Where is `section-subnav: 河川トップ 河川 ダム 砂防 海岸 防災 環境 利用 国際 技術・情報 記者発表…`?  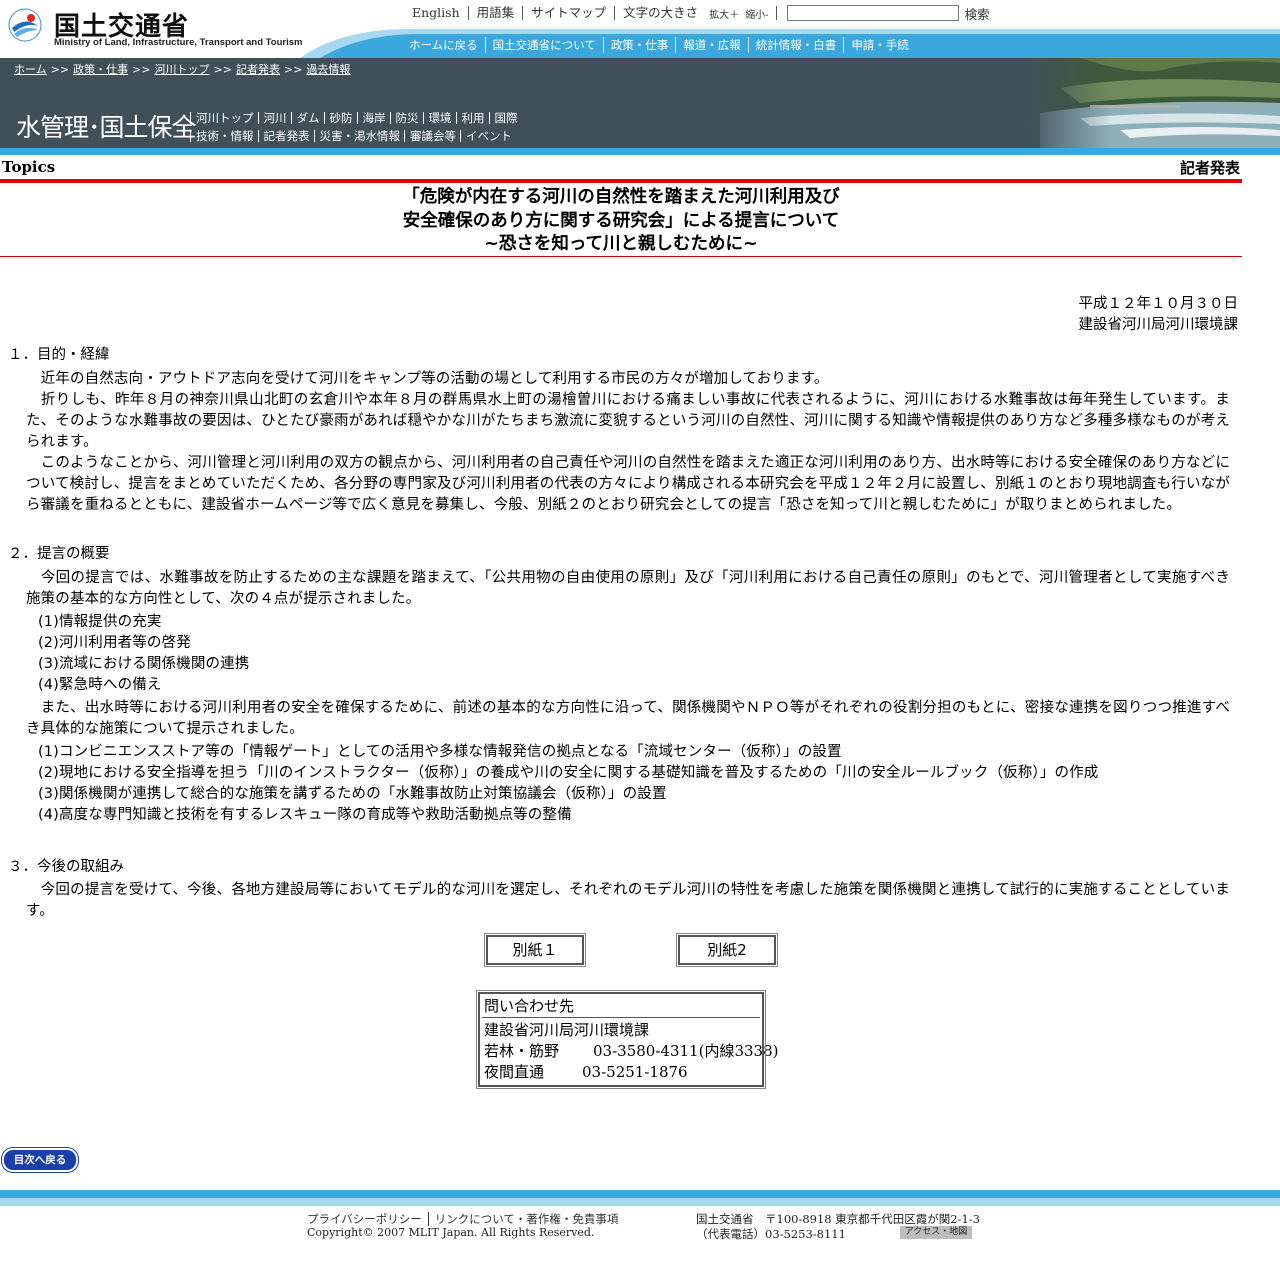 section-subnav: 河川トップ 河川 ダム 砂防 海岸 防災 環境 利用 国際 技術・情報 記者発表… is located at coordinates (356, 127).